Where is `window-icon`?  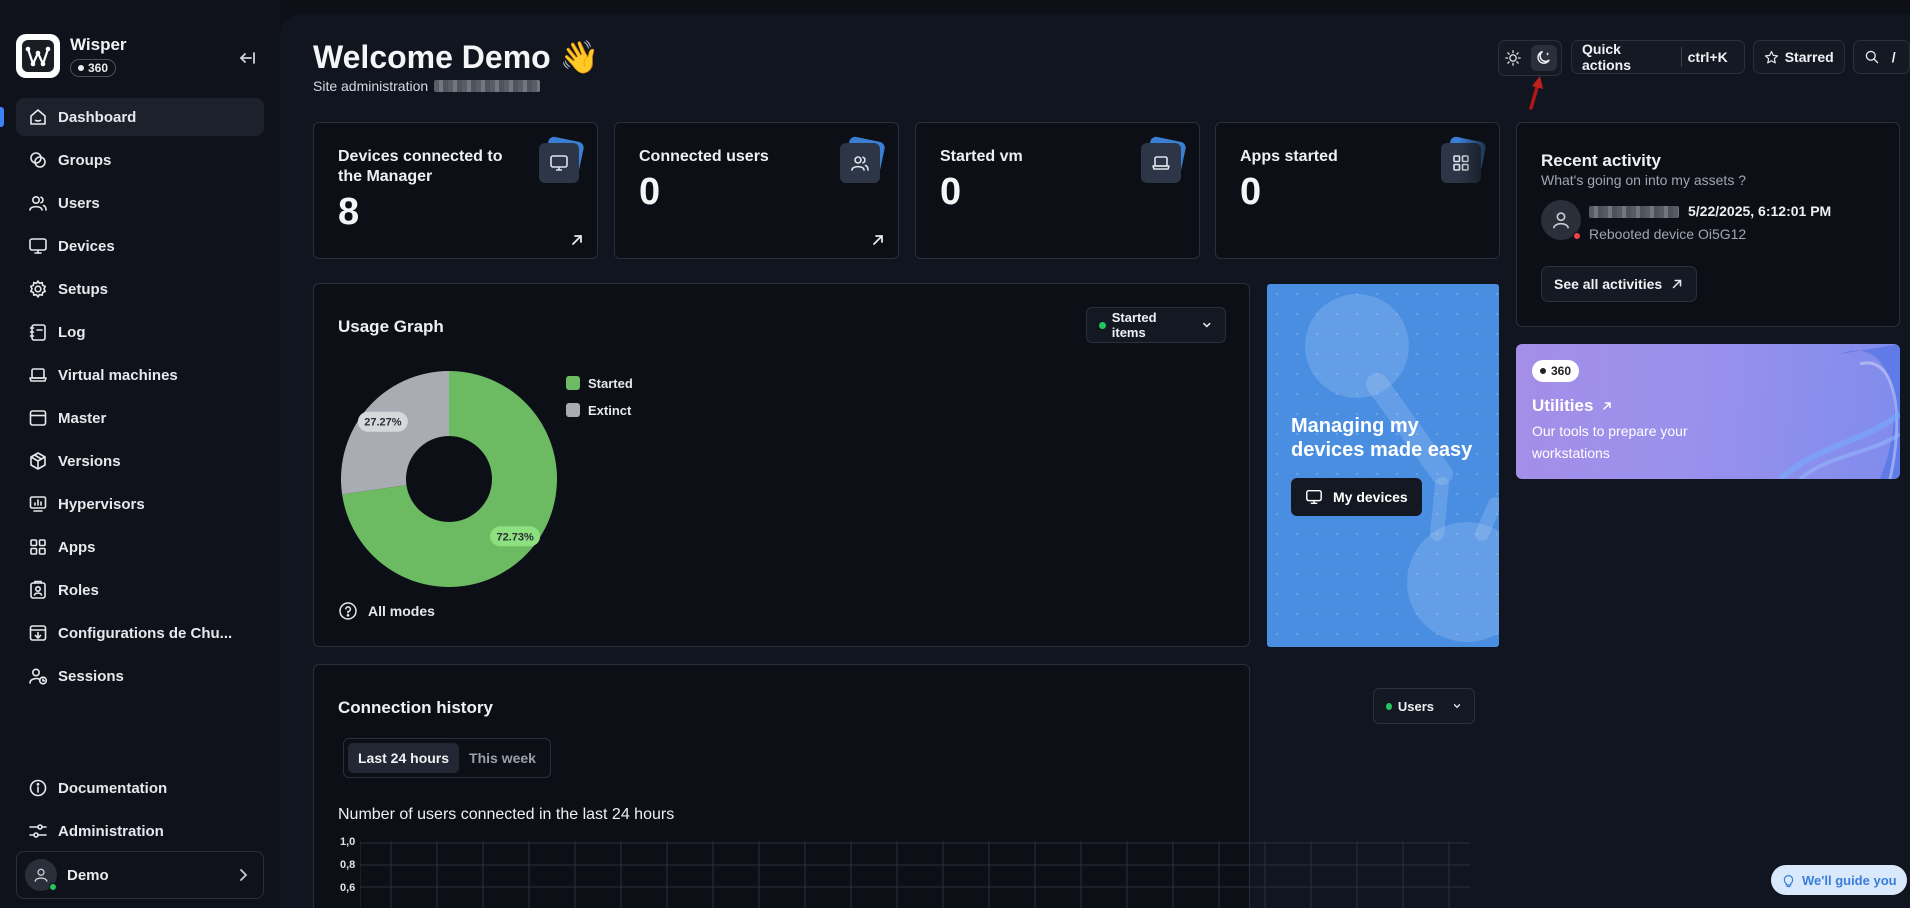
window-icon is located at coordinates (38, 418).